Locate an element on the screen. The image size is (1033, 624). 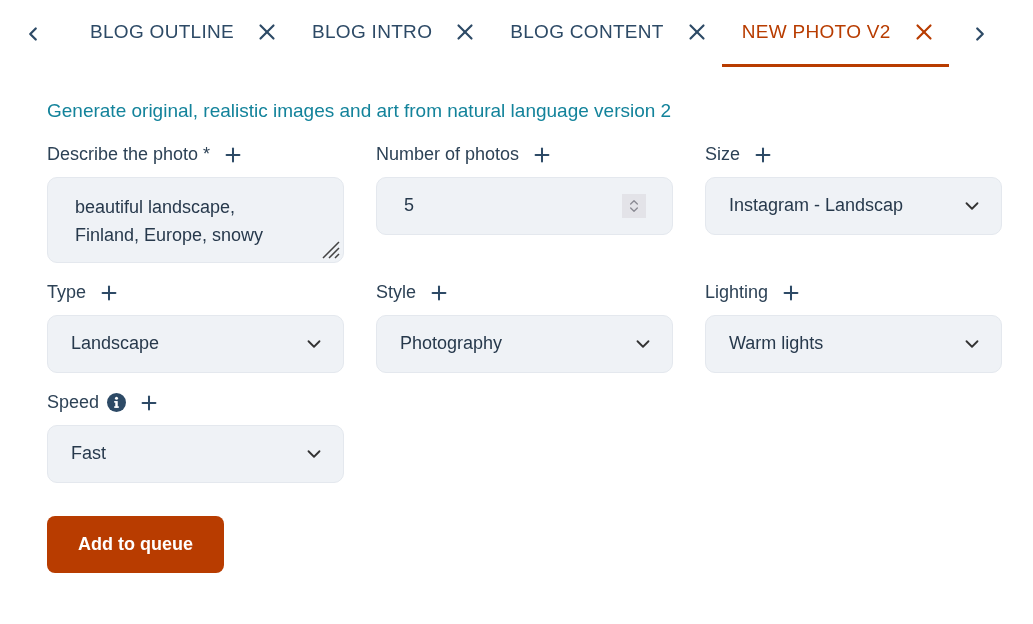
info-icon is located at coordinates (117, 402).